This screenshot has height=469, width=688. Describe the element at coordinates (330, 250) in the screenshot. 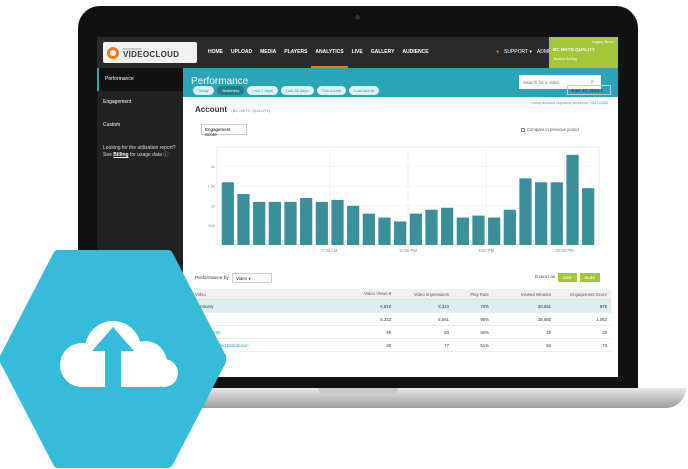

I see `x-tick-label: 7:00 AM` at that location.